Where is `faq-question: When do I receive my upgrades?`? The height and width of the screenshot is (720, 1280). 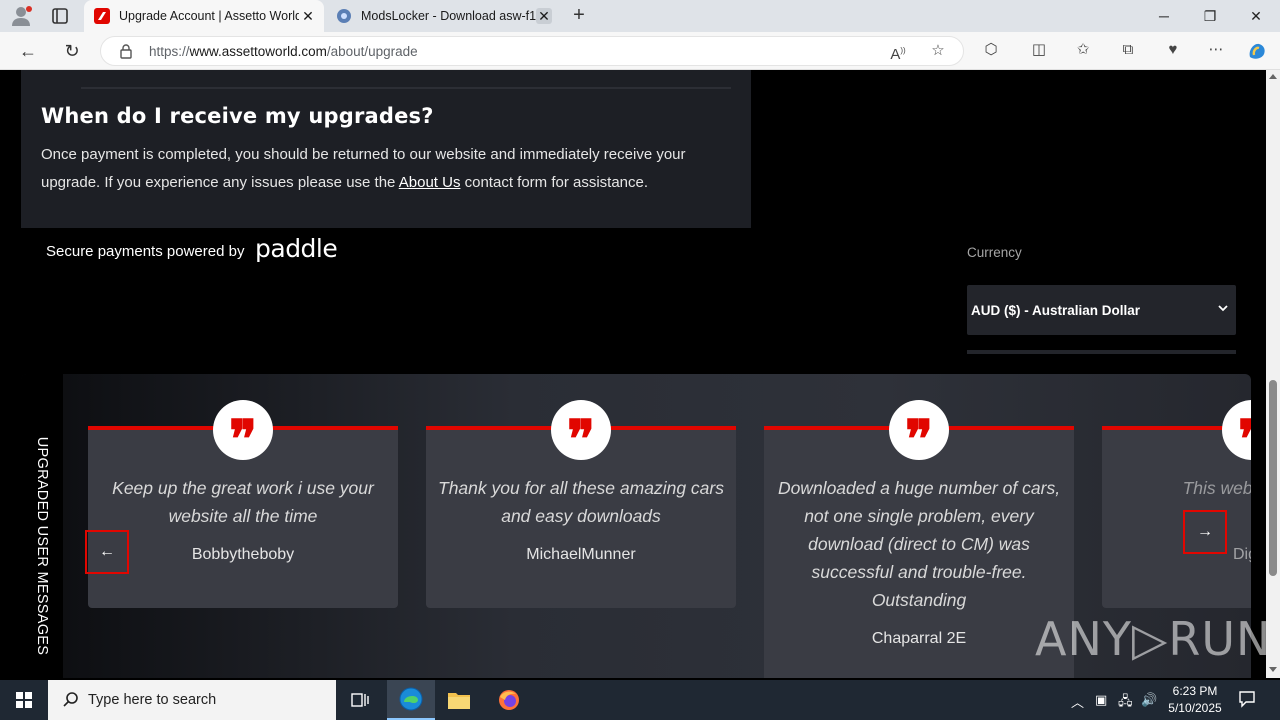
faq-question: When do I receive my upgrades? is located at coordinates (237, 116).